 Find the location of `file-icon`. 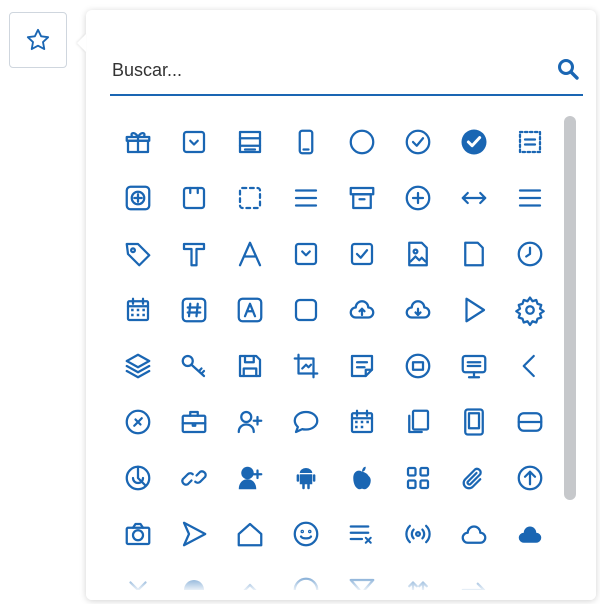

file-icon is located at coordinates (474, 254).